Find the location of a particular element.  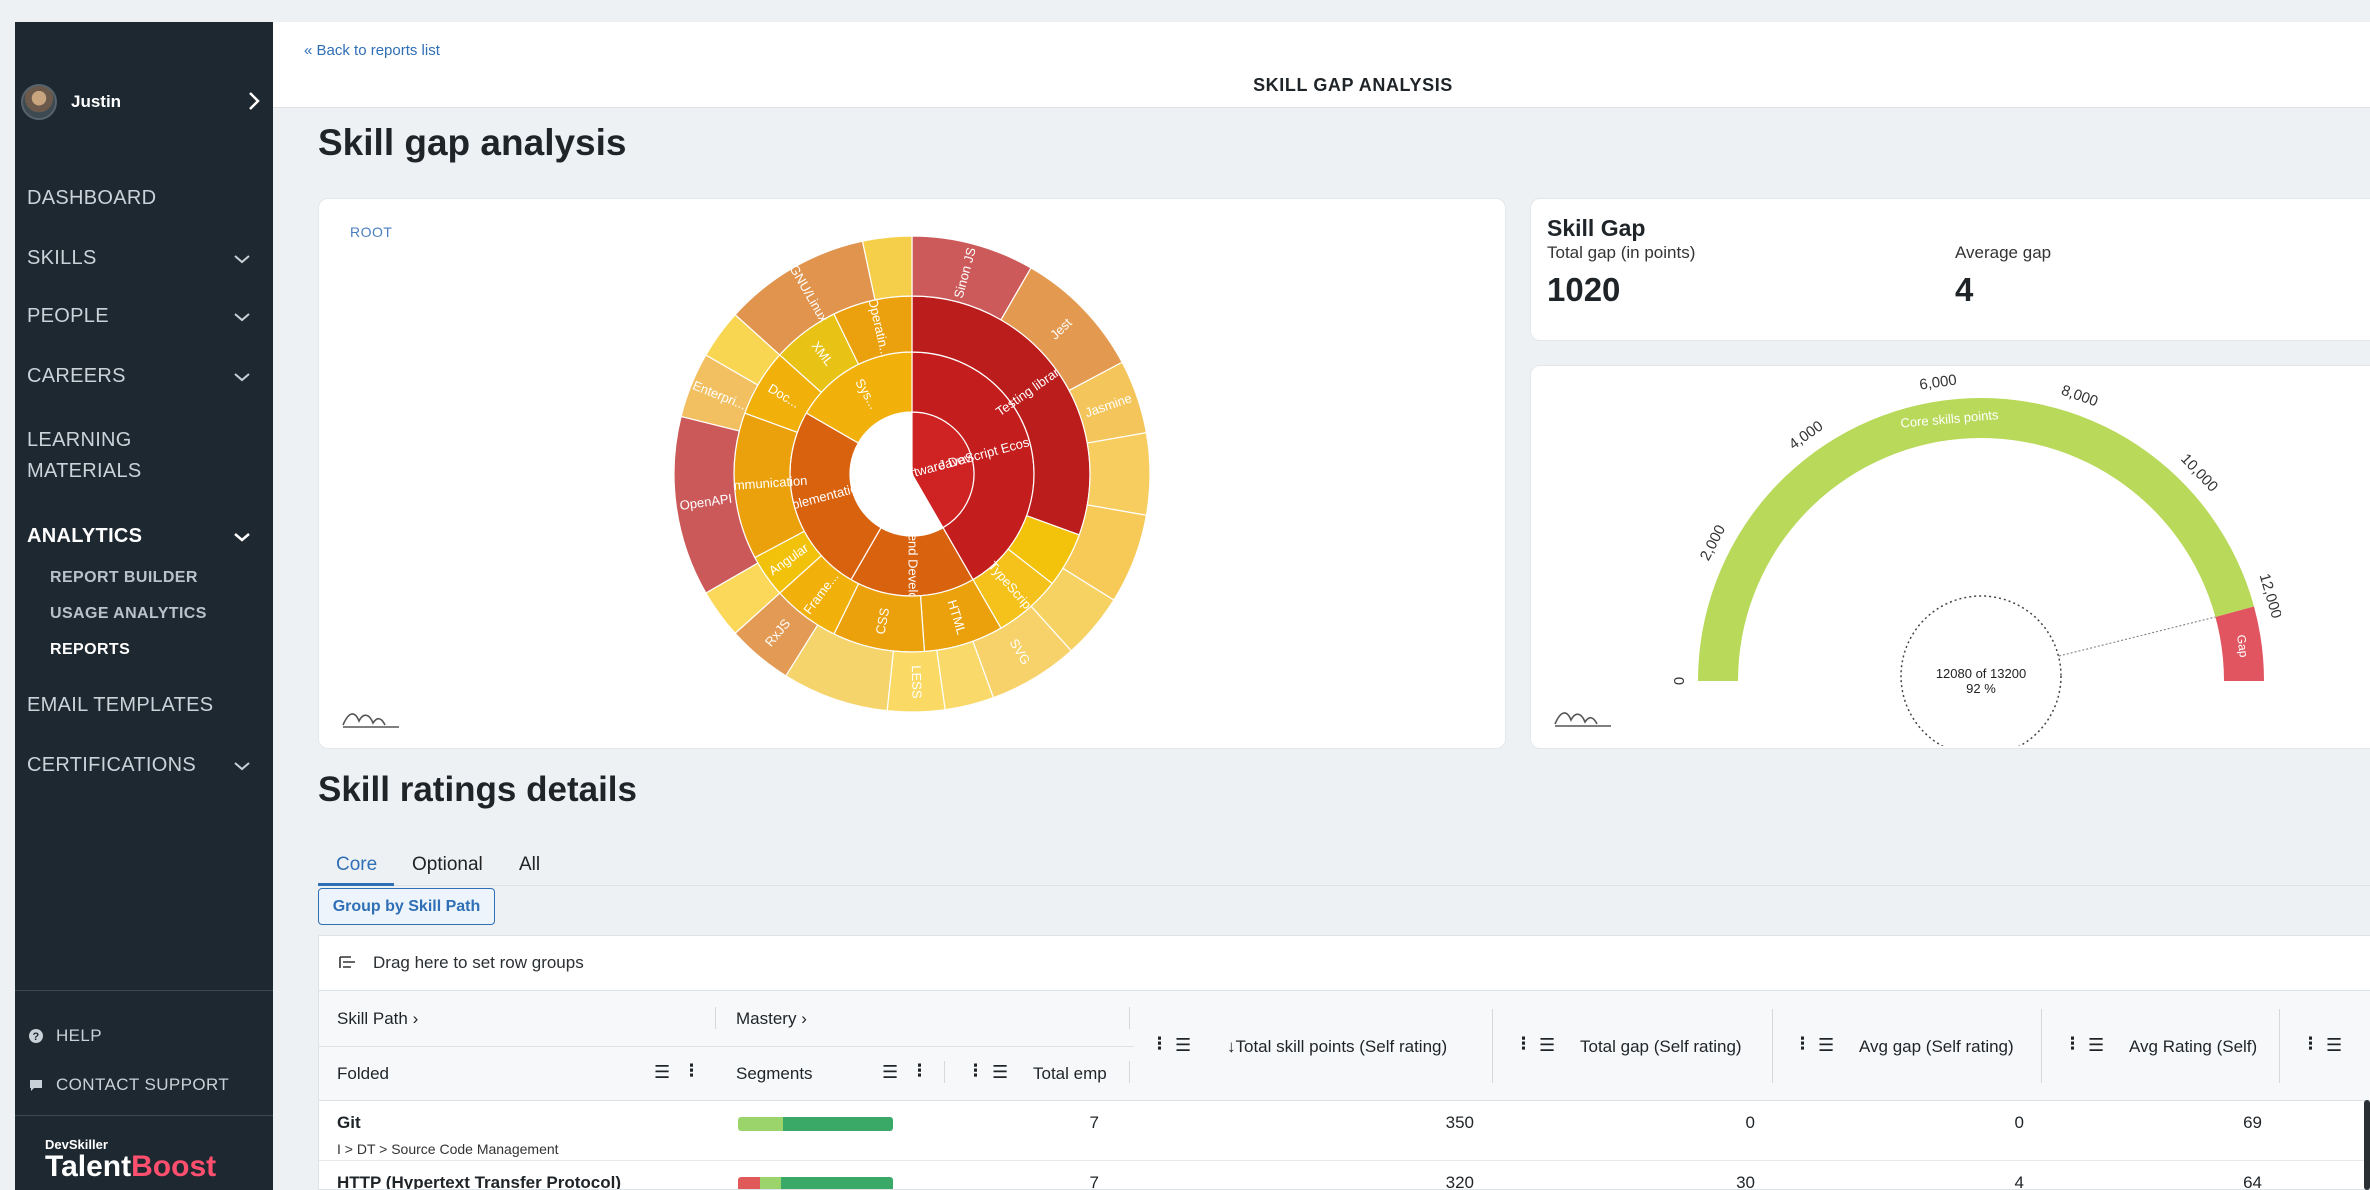

tab-all: All is located at coordinates (529, 865).